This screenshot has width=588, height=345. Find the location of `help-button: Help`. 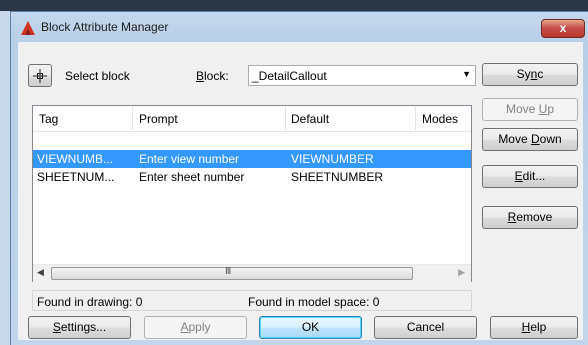

help-button: Help is located at coordinates (534, 327).